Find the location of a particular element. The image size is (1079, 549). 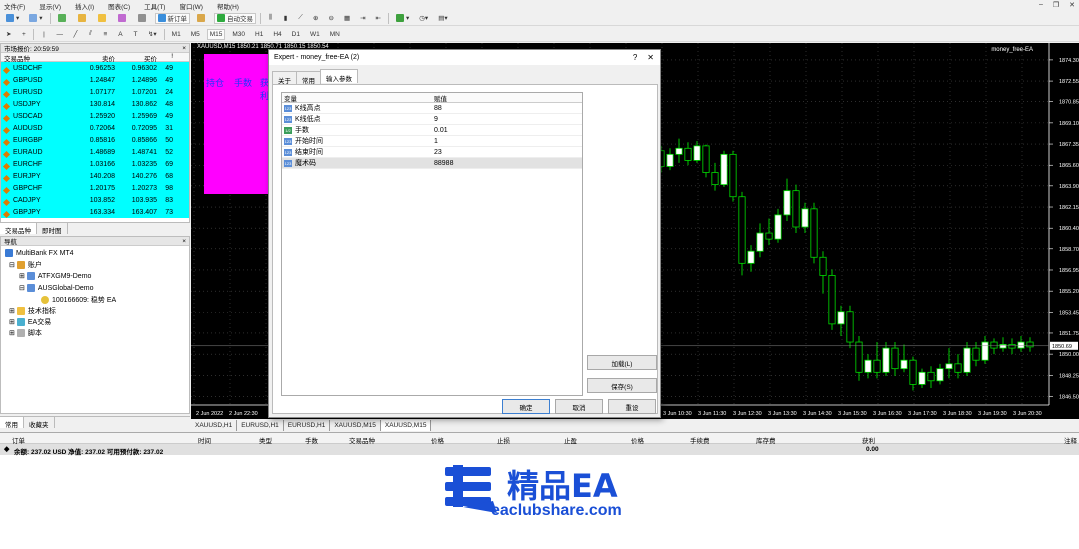

menu-window: 窗口(W) is located at coordinates (190, 6).